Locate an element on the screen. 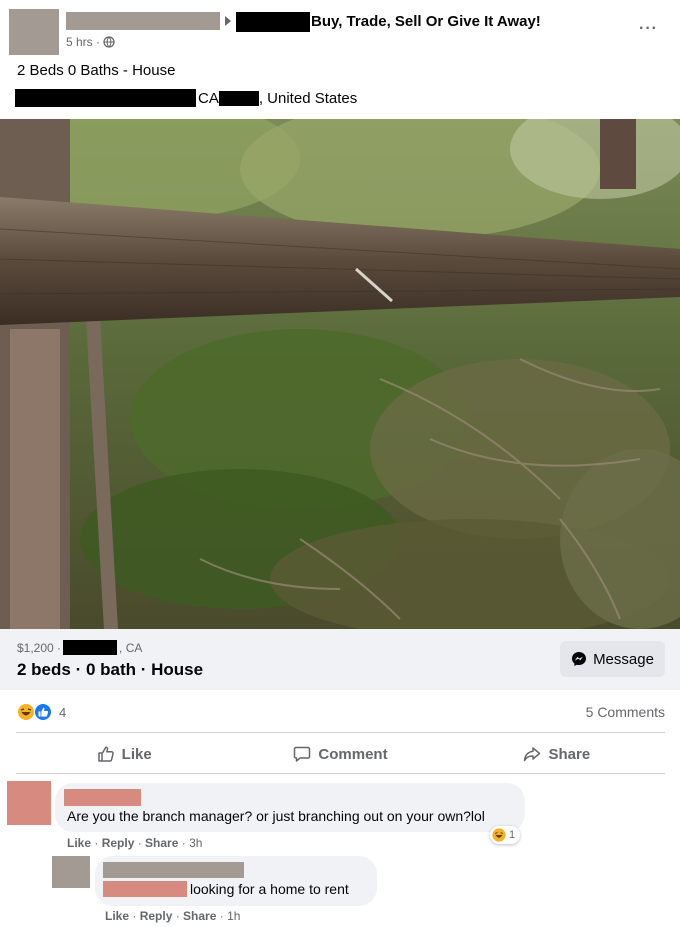  reaction-icons is located at coordinates (34, 712).